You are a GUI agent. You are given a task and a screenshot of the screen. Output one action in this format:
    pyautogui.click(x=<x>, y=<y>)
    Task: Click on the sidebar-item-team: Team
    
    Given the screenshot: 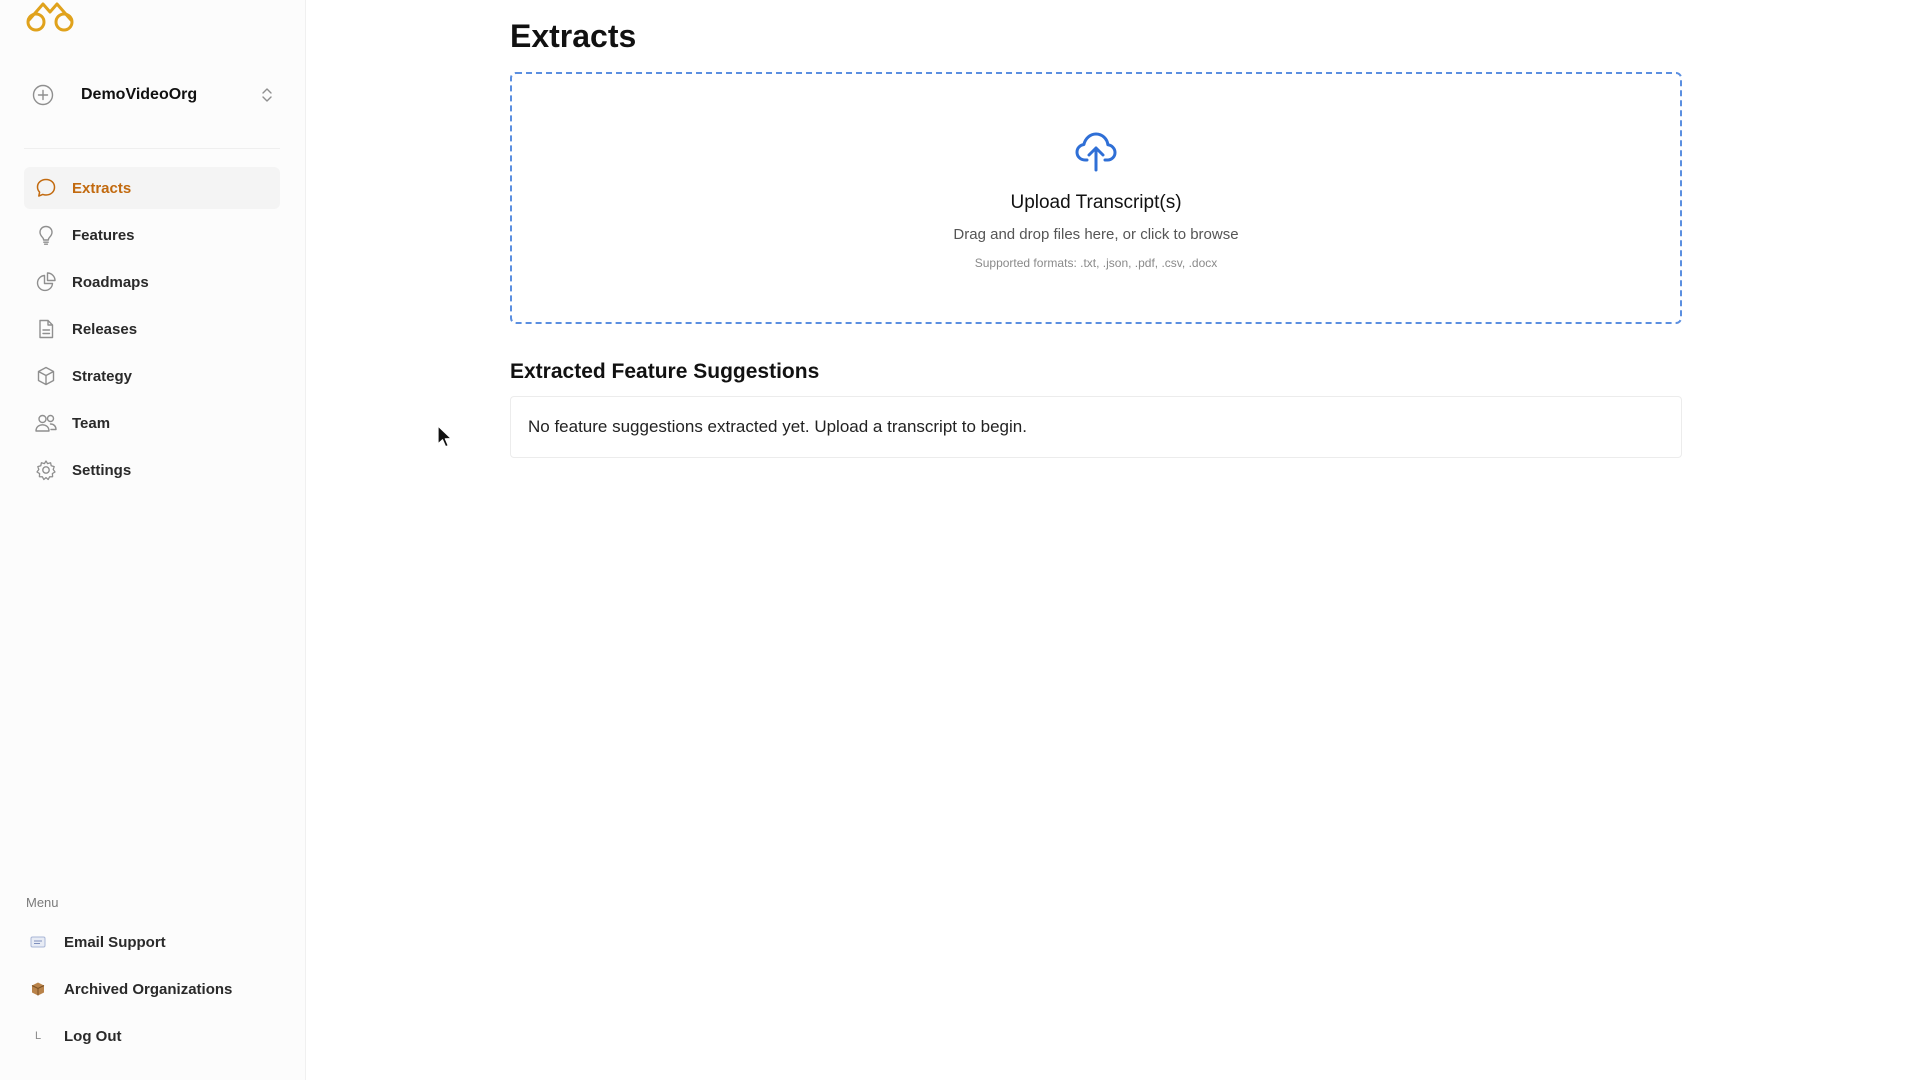 What is the action you would take?
    pyautogui.click(x=152, y=423)
    